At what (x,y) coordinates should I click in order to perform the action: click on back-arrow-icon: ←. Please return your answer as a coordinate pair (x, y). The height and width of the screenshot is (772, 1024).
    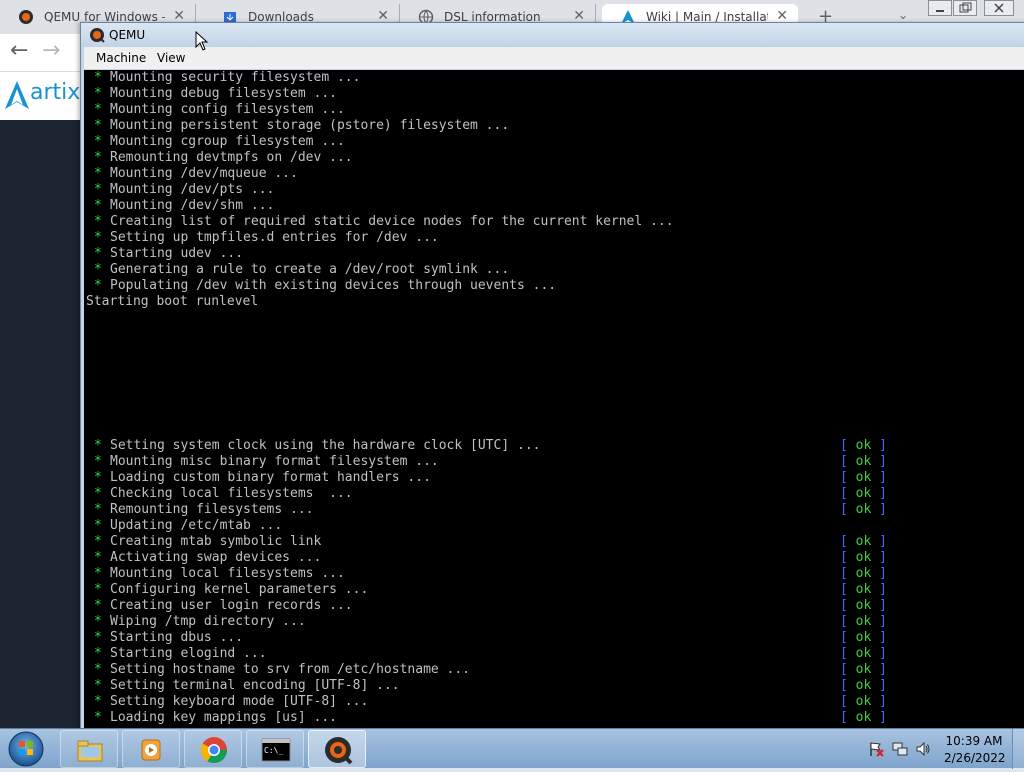
    Looking at the image, I should click on (19, 50).